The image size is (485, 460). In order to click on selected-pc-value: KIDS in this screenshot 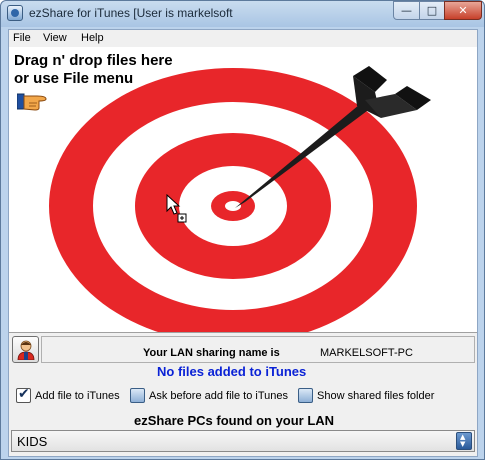, I will do `click(32, 441)`.